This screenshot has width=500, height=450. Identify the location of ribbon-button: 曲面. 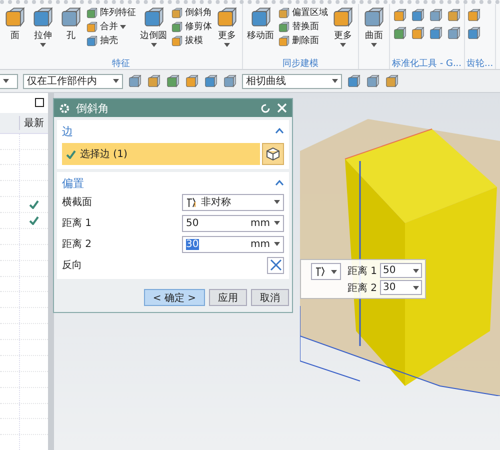
(374, 26).